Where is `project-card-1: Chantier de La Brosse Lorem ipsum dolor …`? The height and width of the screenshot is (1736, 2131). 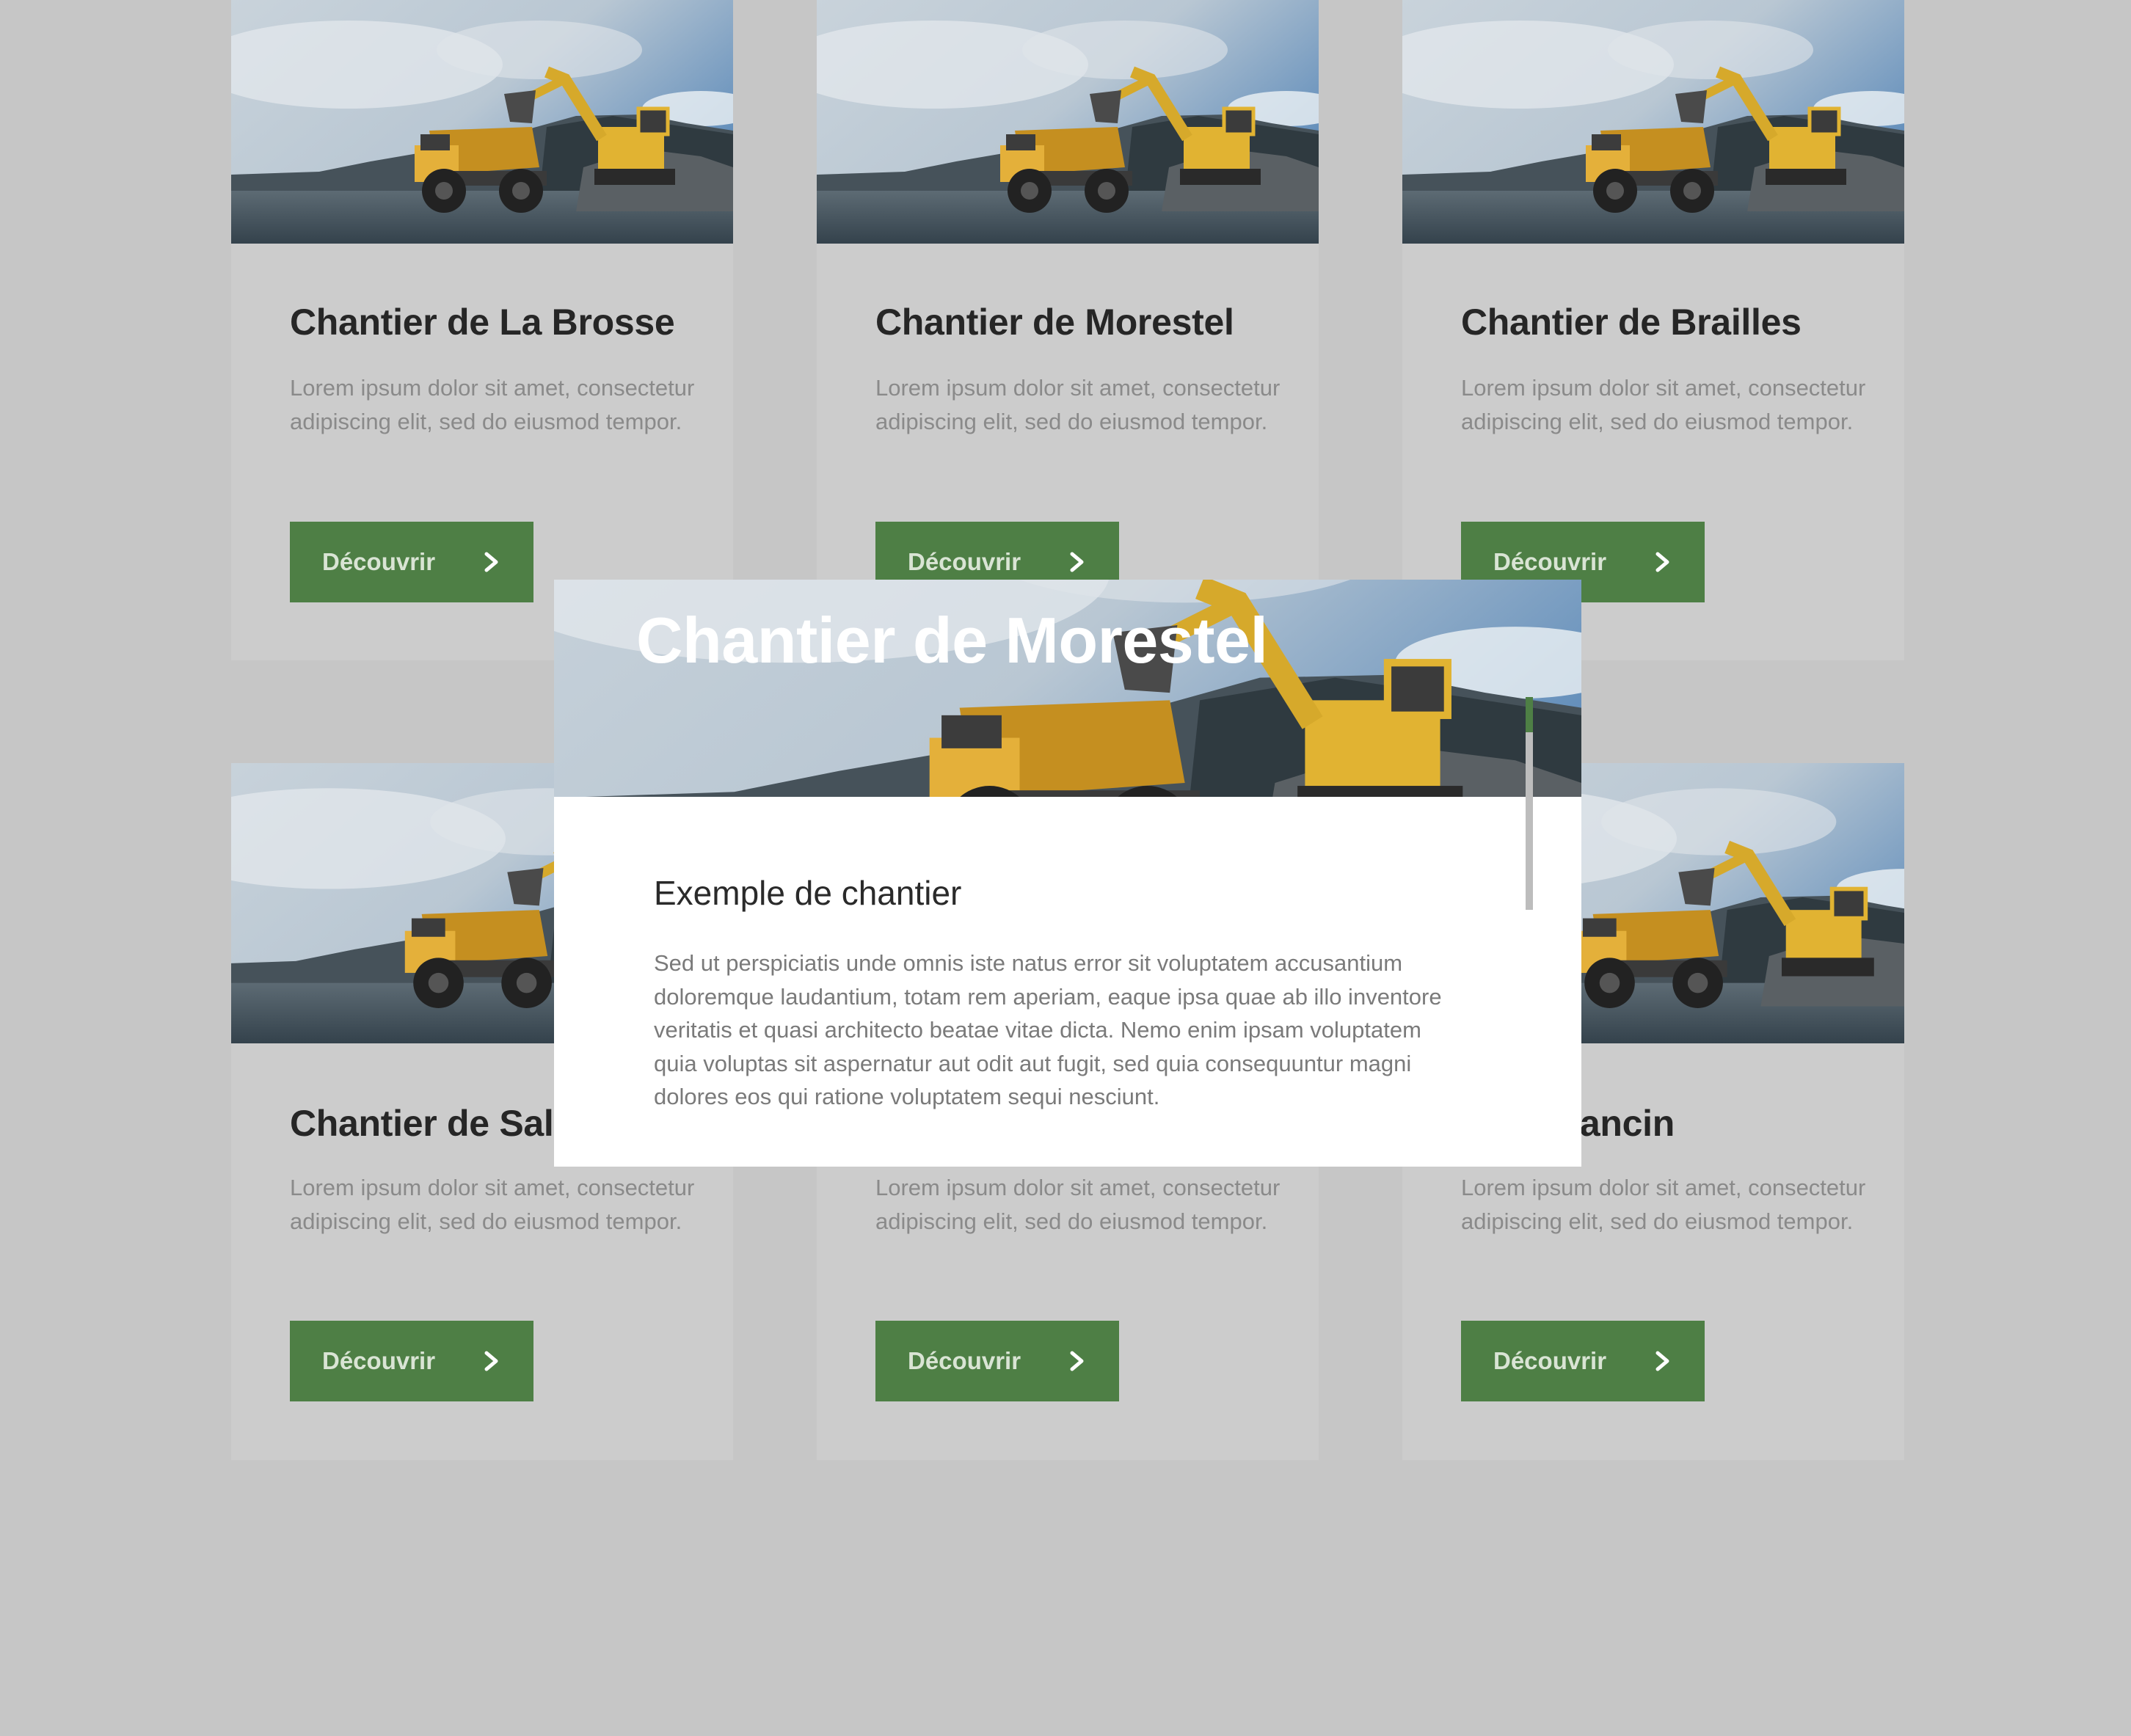
project-card-1: Chantier de La Brosse Lorem ipsum dolor … is located at coordinates (482, 330).